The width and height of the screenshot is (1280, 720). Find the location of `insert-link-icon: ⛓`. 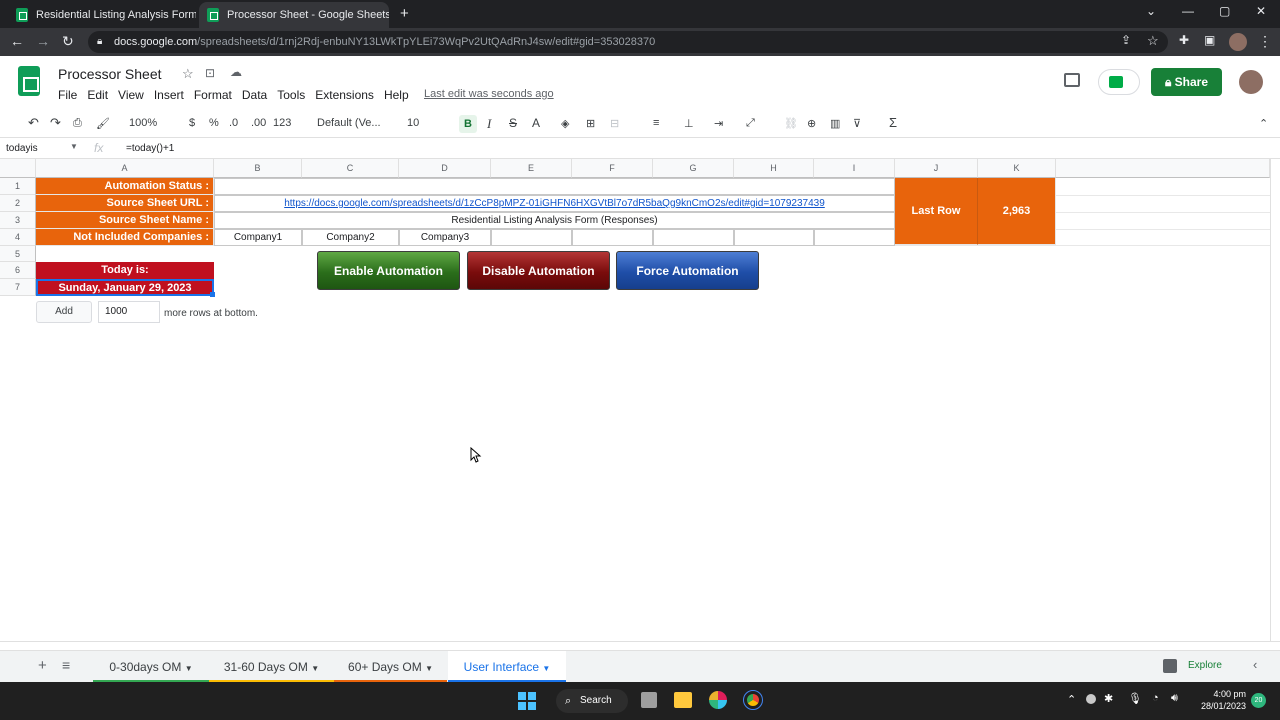

insert-link-icon: ⛓ is located at coordinates (791, 123).